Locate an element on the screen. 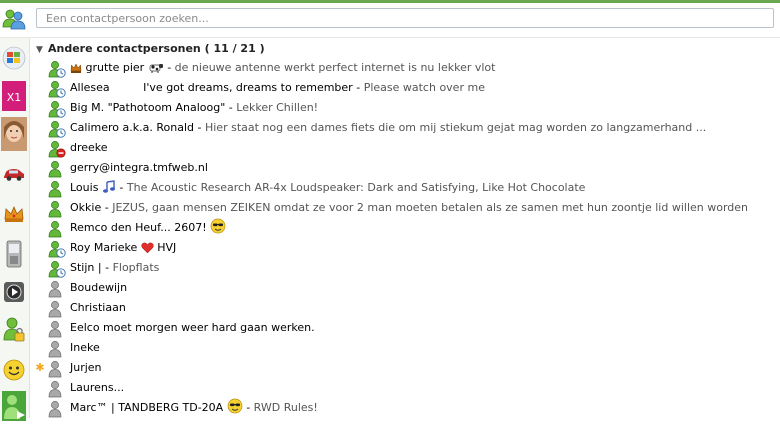 This screenshot has height=425, width=780. contact-name: Eelco moet morgen weer hard gaan werken. is located at coordinates (192, 327).